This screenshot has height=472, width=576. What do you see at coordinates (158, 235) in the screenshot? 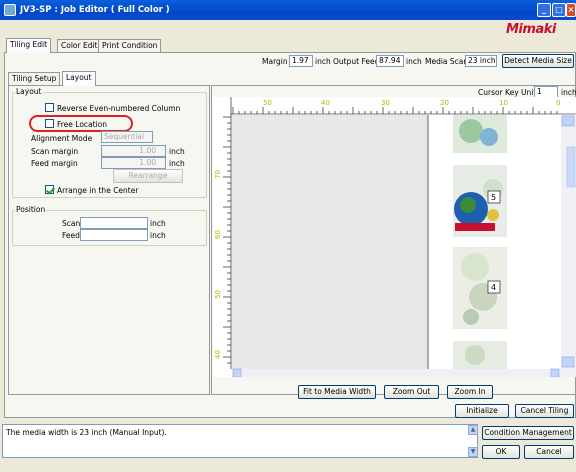
I see `feed-position-unit: inch` at bounding box center [158, 235].